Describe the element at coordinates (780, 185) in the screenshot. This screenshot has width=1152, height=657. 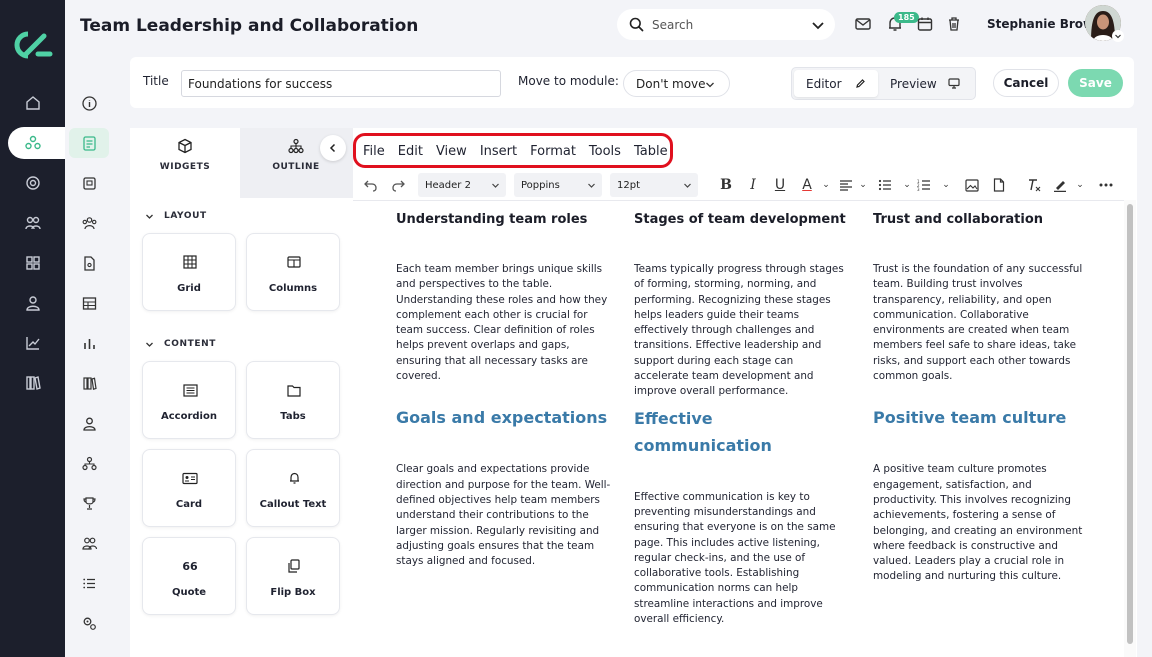
I see `underline-icon: U` at that location.